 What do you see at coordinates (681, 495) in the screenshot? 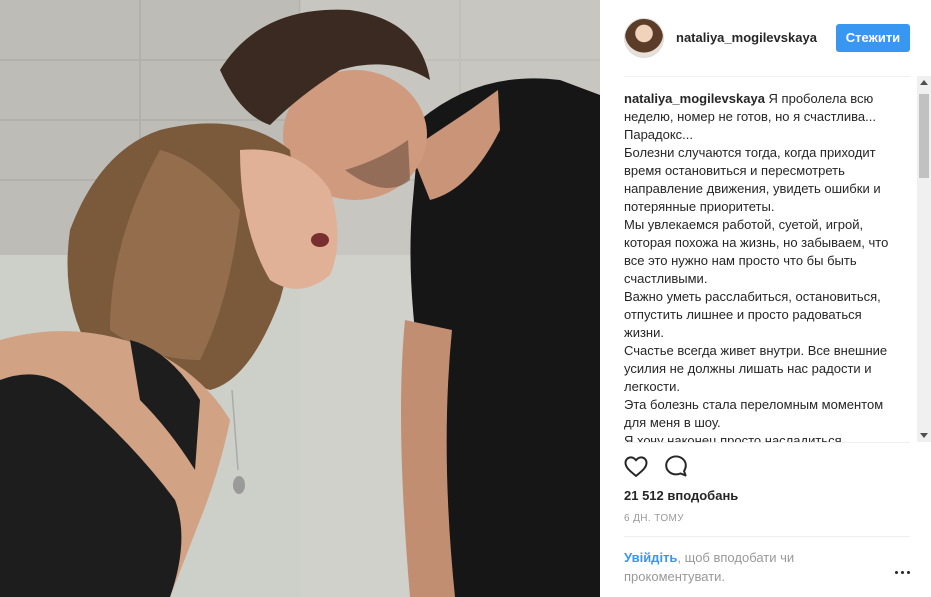
I see `likes-count: 21 512 вподобань` at bounding box center [681, 495].